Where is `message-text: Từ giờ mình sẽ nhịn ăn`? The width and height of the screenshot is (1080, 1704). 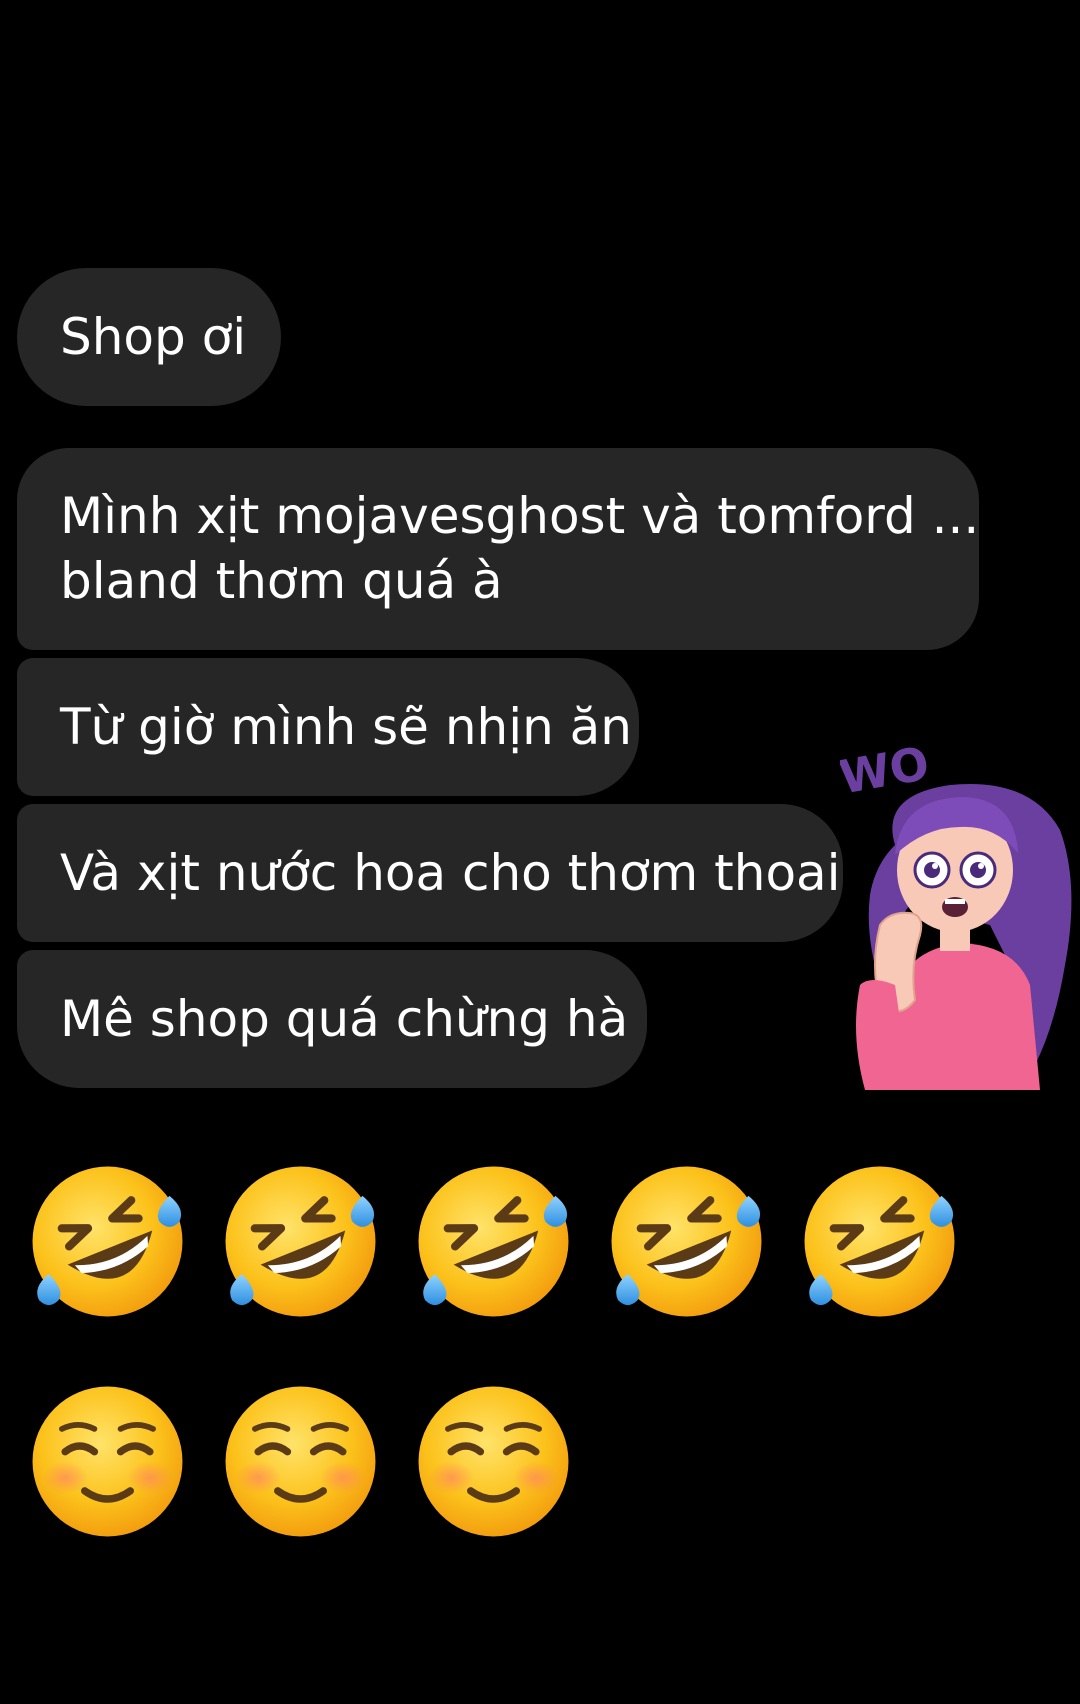
message-text: Từ giờ mình sẽ nhịn ăn is located at coordinates (346, 726).